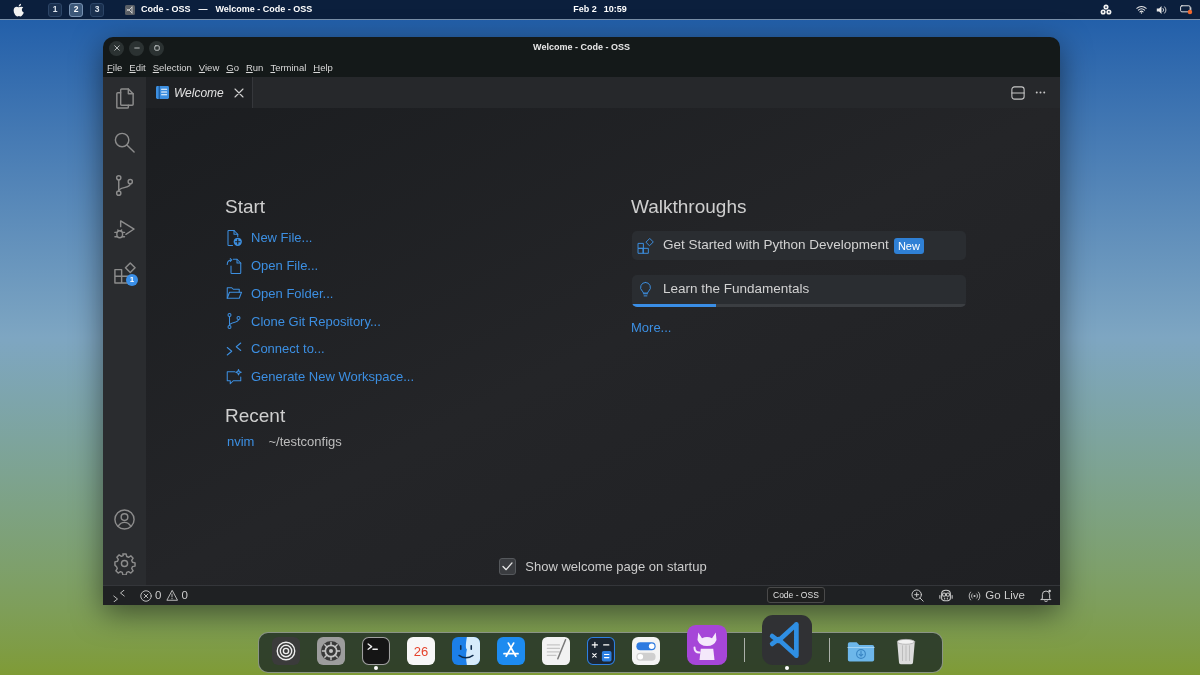 Image resolution: width=1200 pixels, height=675 pixels. Describe the element at coordinates (1018, 92) in the screenshot. I see `split-editor-icon` at that location.